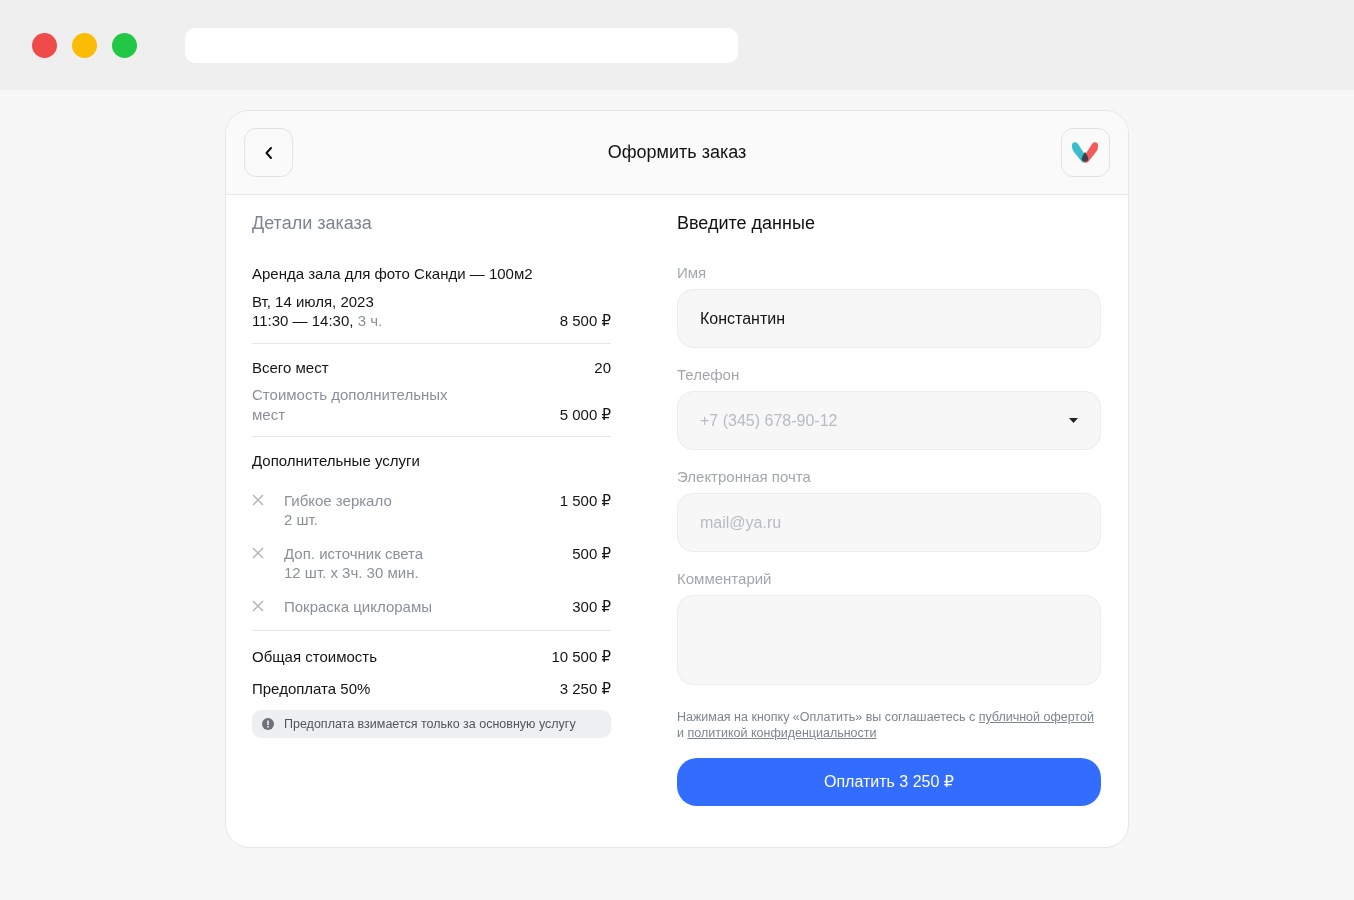  Describe the element at coordinates (889, 781) in the screenshot. I see `pay-button: Оплатить 3 250 ₽` at that location.